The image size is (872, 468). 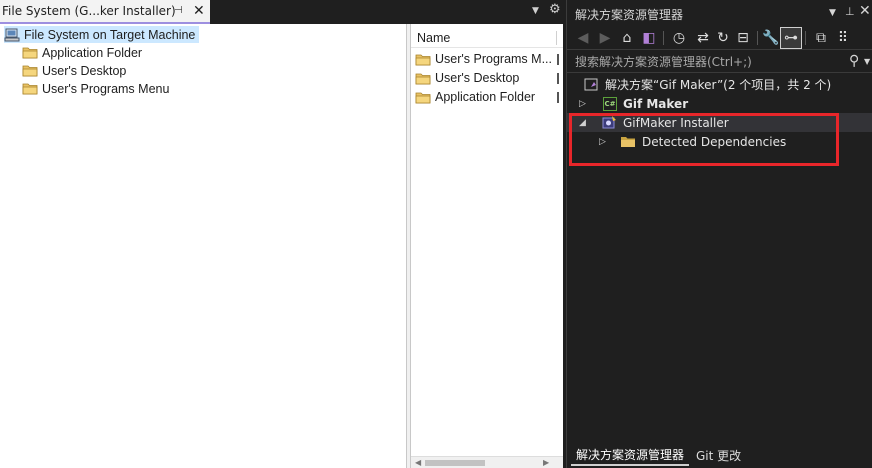 I want to click on list-item-label: Application Folder, so click(x=485, y=97).